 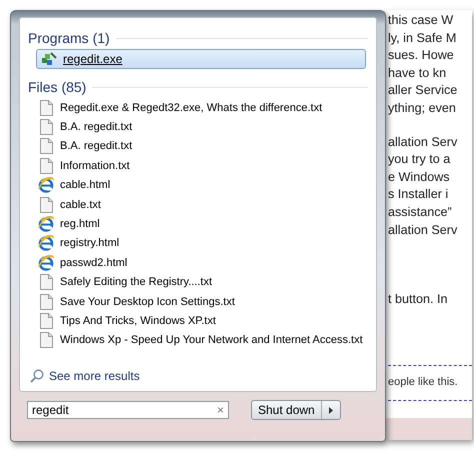 I want to click on file-result: Tips And Tricks, Windows XP.txt, so click(x=198, y=321).